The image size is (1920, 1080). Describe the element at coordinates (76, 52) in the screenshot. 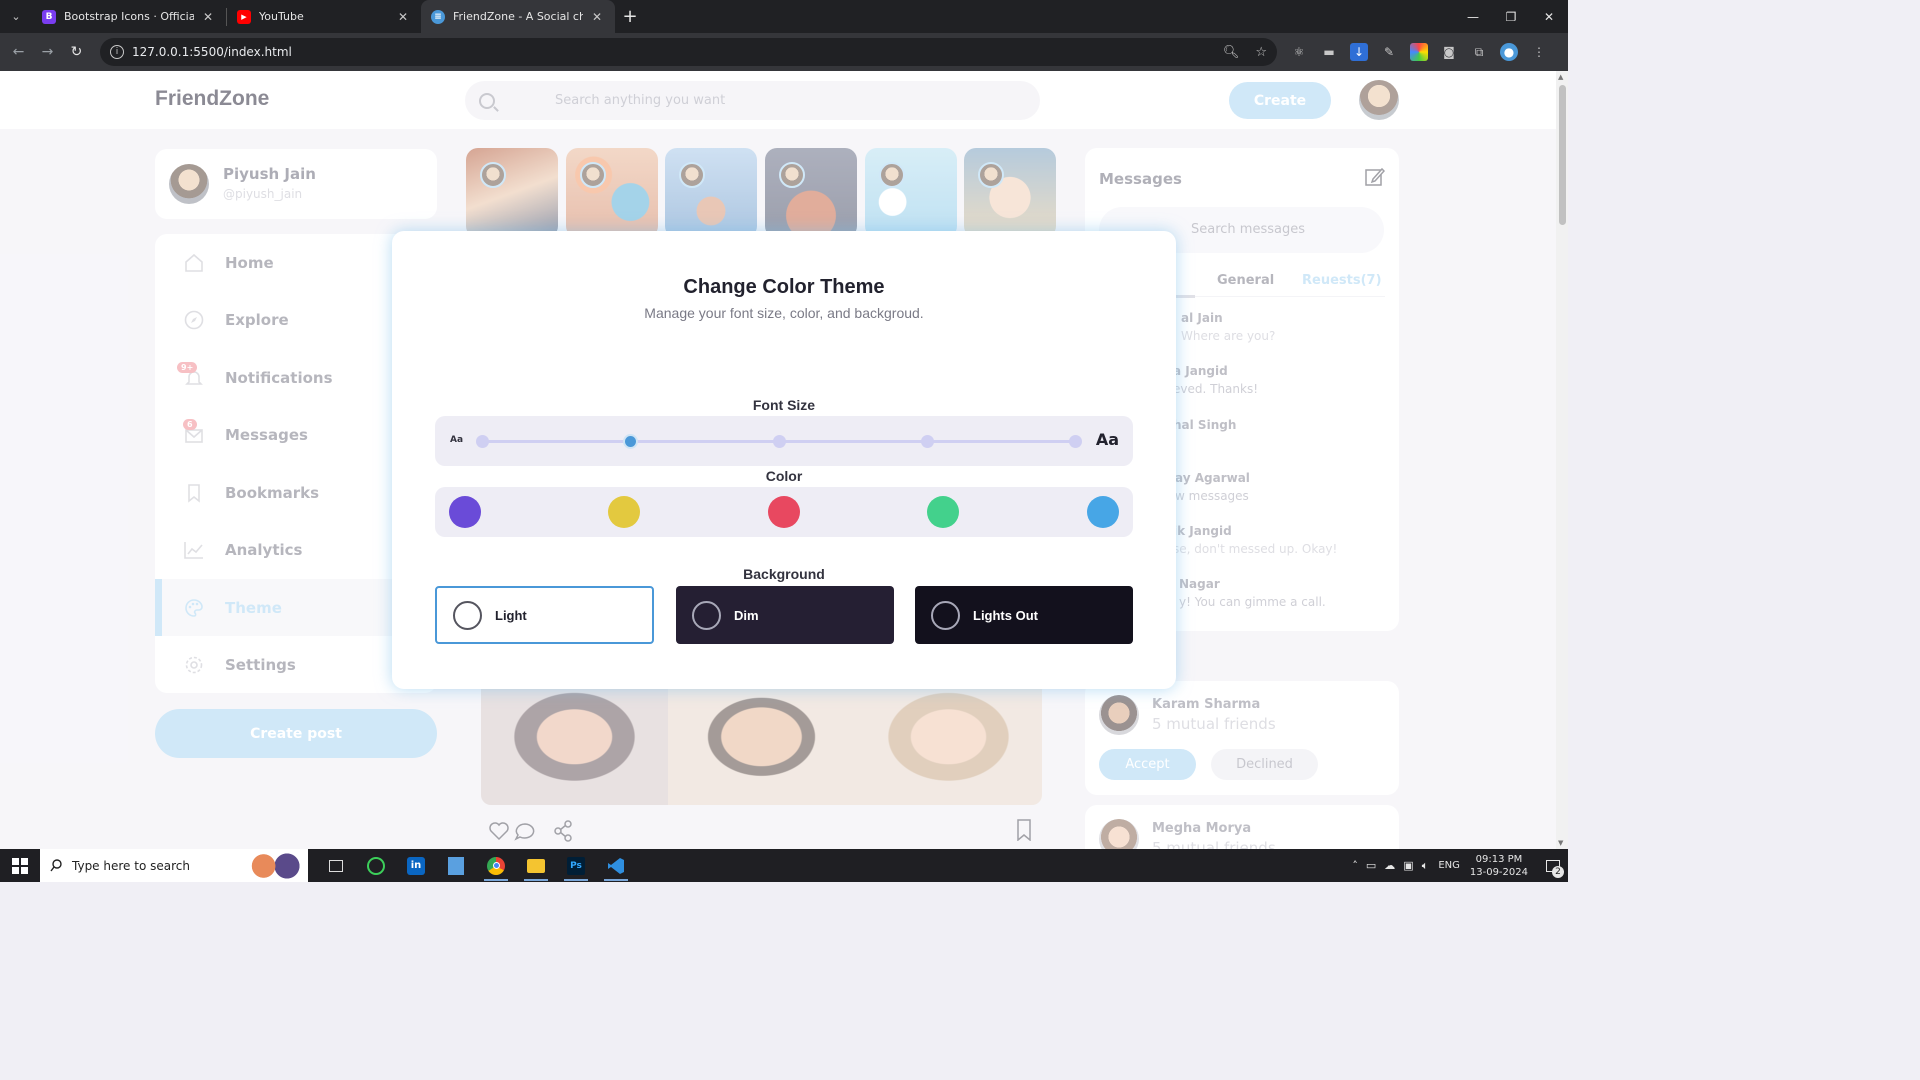

I see `reload-icon: ↻` at that location.